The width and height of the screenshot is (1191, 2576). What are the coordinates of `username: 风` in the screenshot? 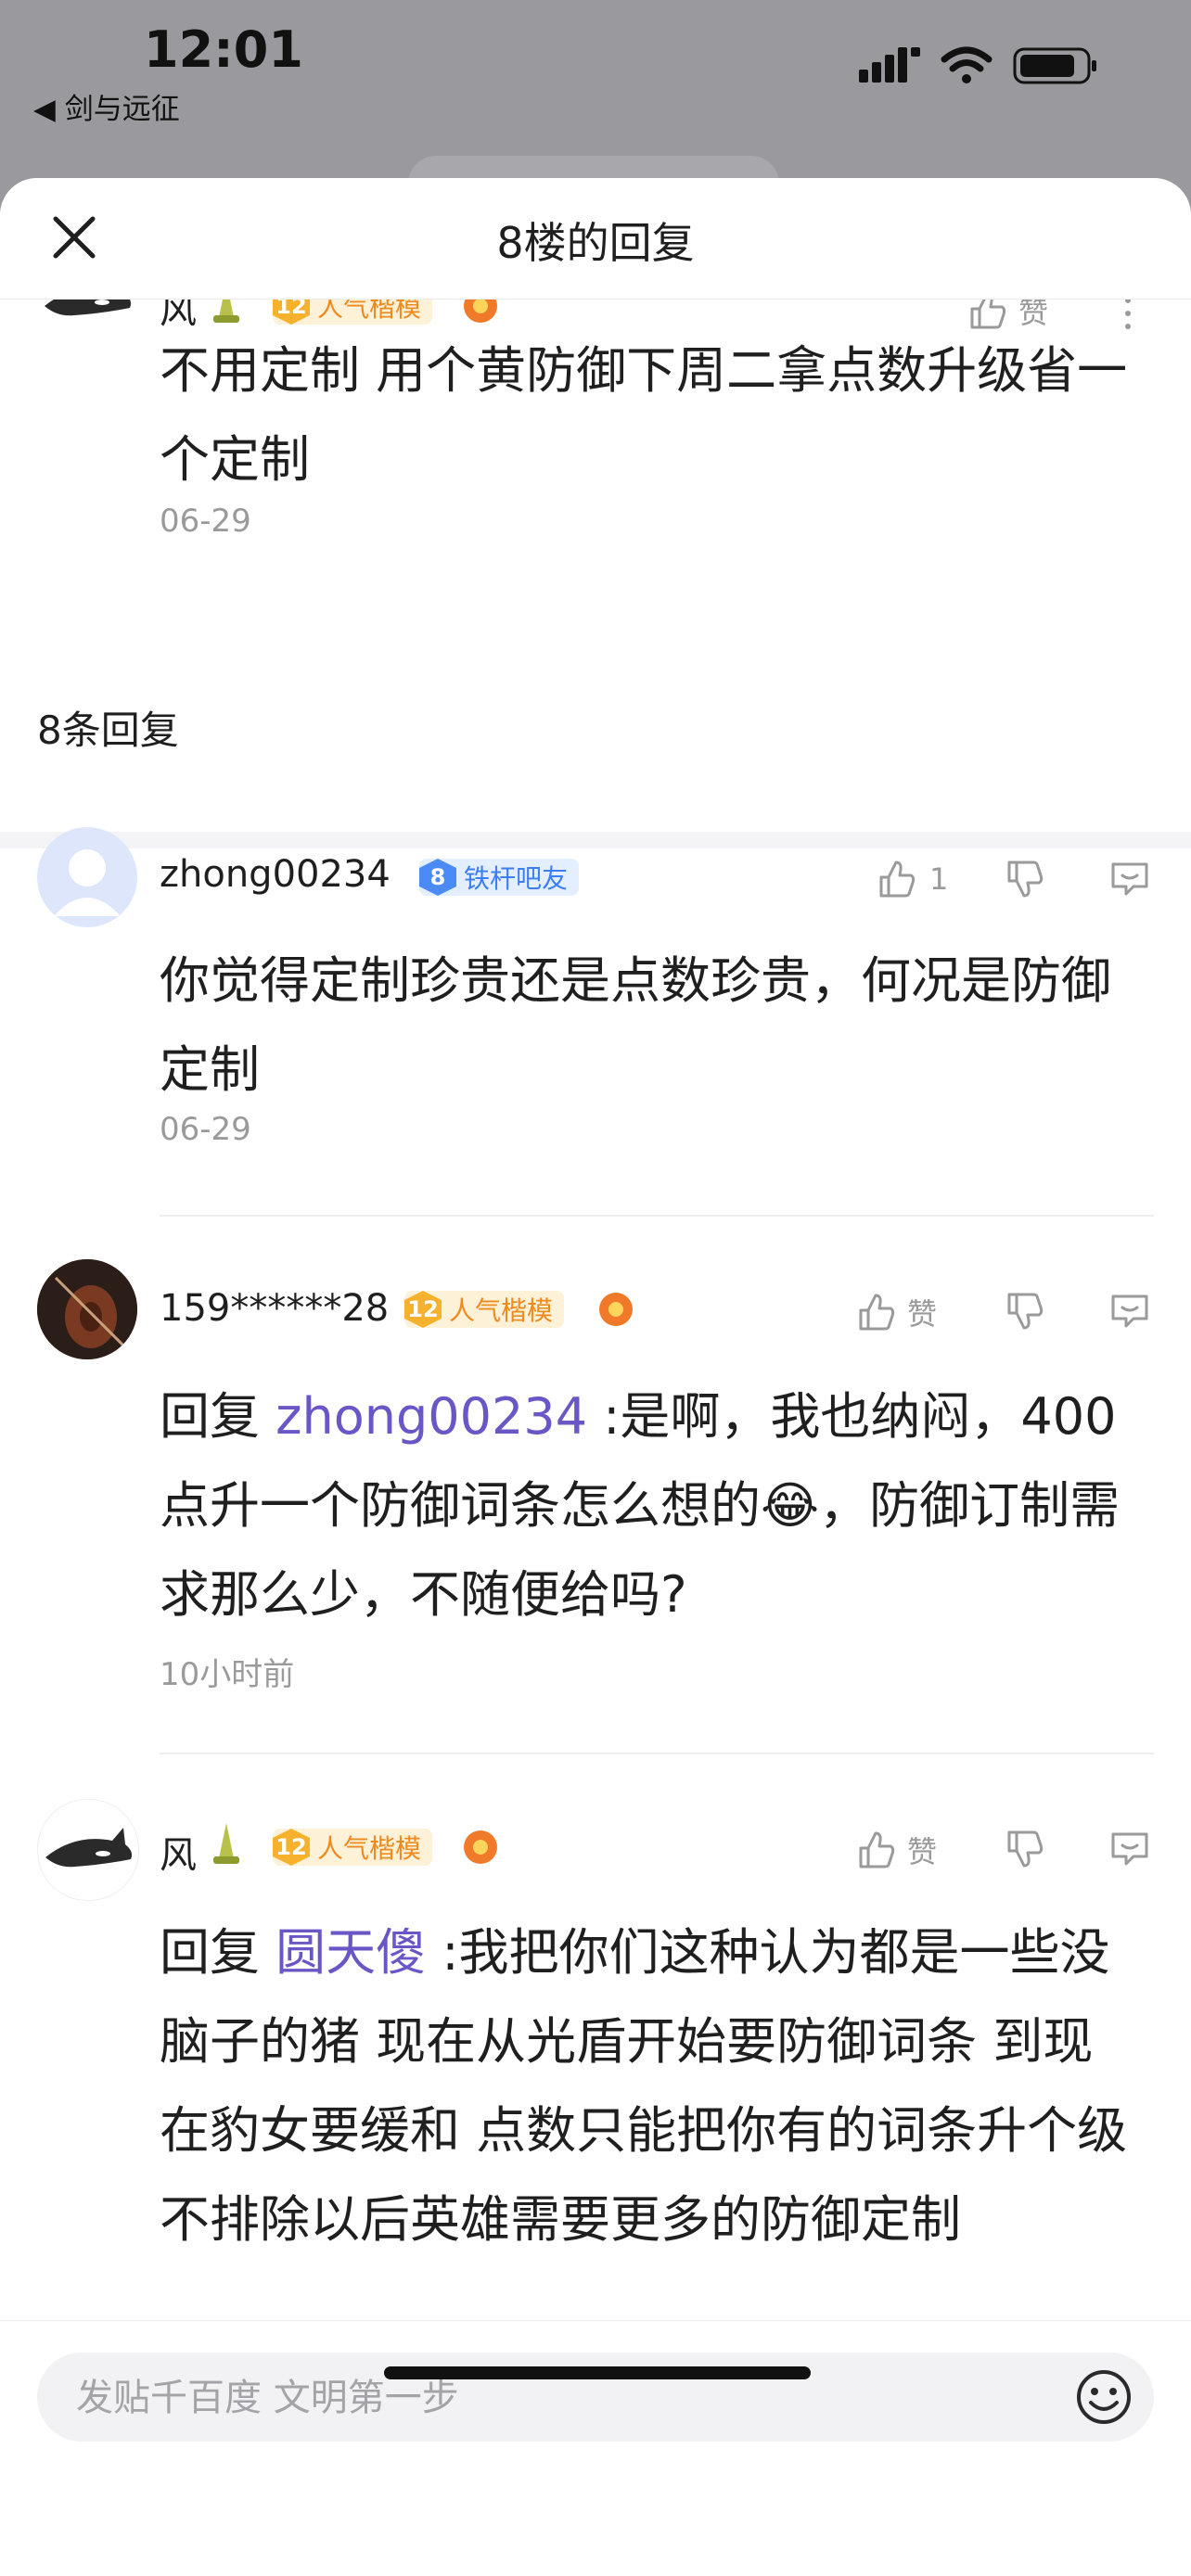 It's located at (178, 1852).